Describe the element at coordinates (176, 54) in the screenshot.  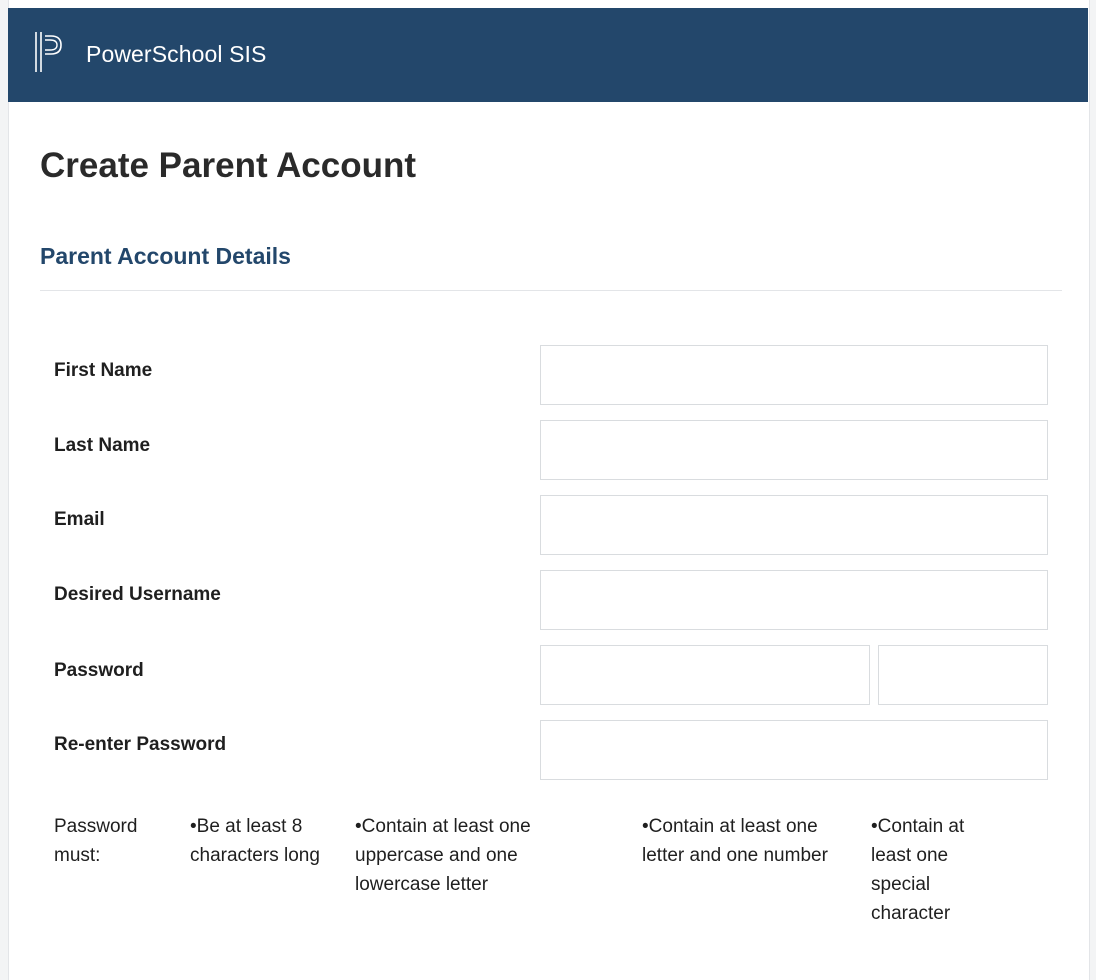
I see `app-brand-name: PowerSchool SIS` at that location.